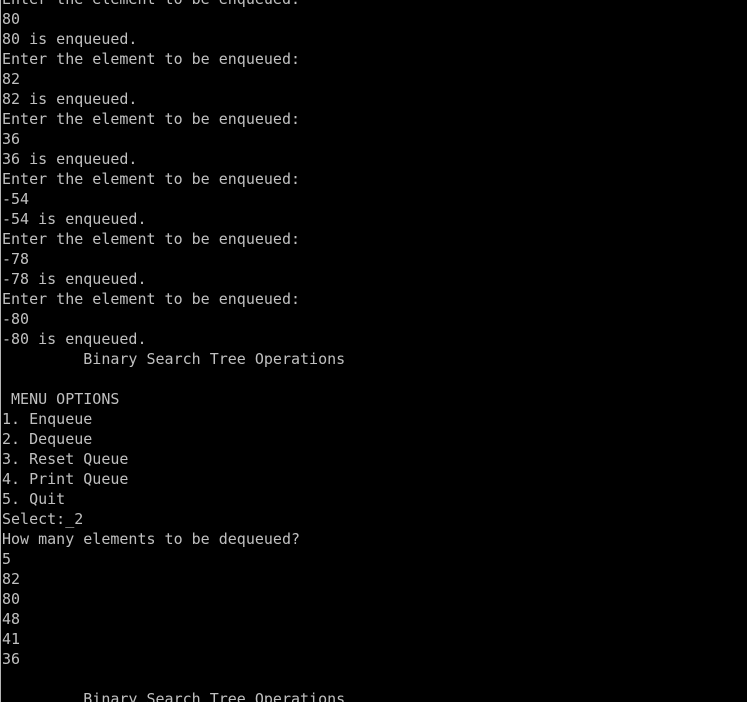 The width and height of the screenshot is (747, 702). Describe the element at coordinates (16, 319) in the screenshot. I see `console-line: -80` at that location.